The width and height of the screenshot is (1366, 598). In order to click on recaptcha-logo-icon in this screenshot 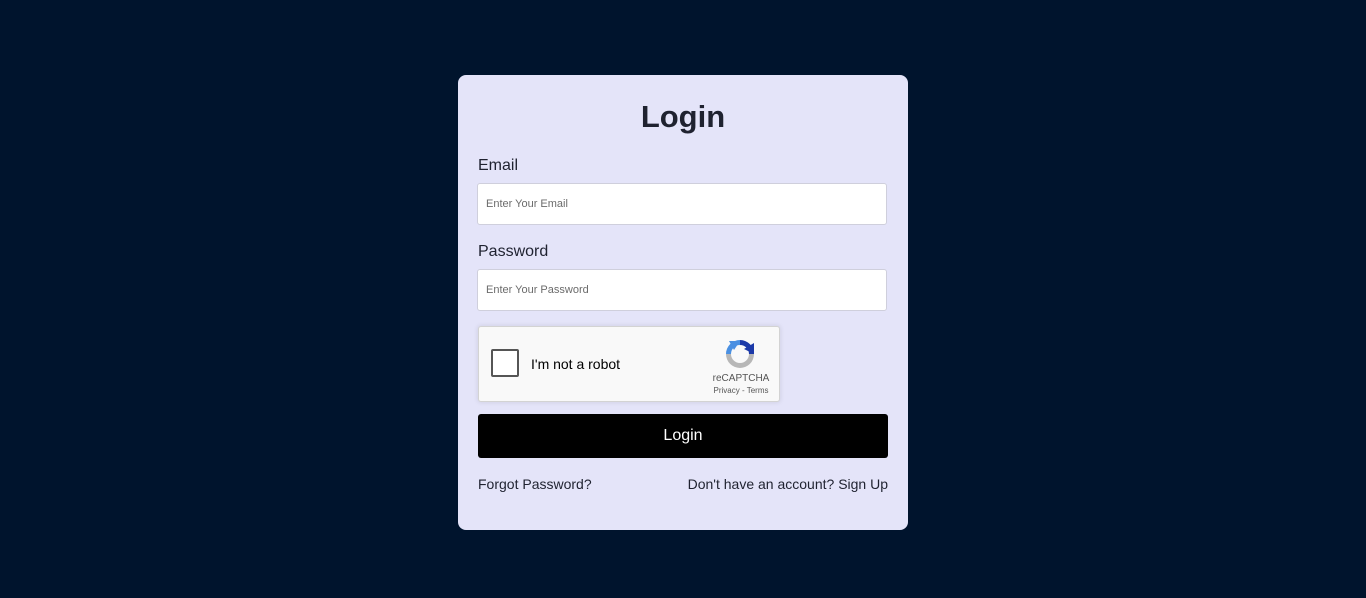, I will do `click(740, 354)`.